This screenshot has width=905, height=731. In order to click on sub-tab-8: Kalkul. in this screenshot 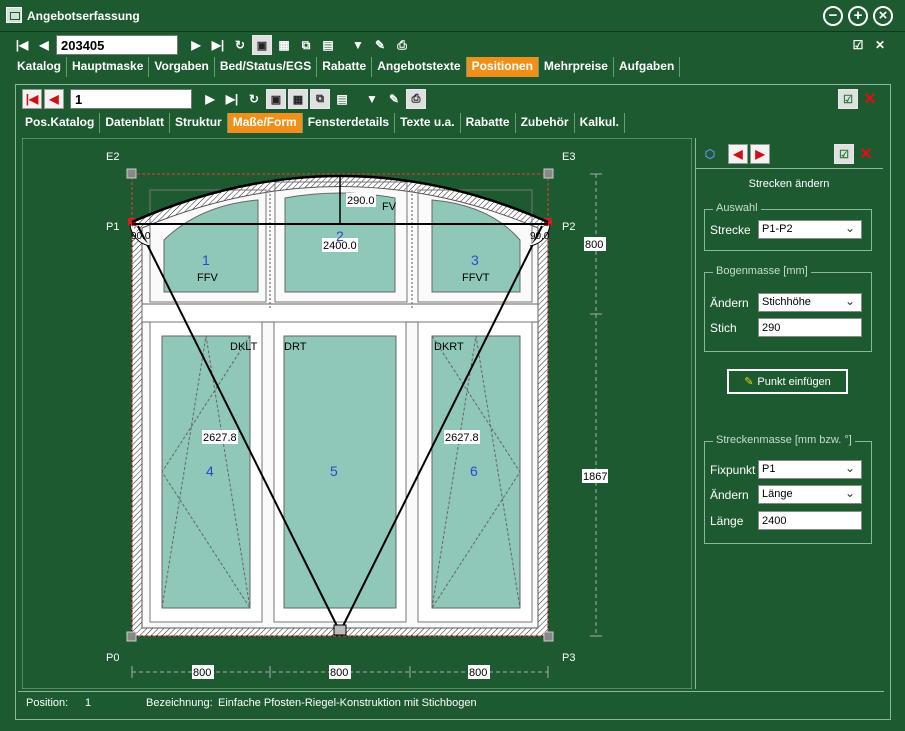, I will do `click(600, 123)`.